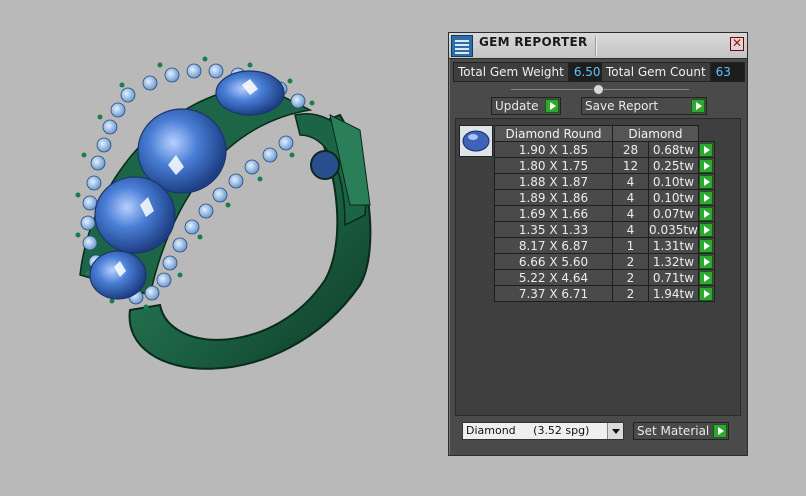 Image resolution: width=806 pixels, height=496 pixels. I want to click on title-bar: GEM REPORTER ✕, so click(598, 46).